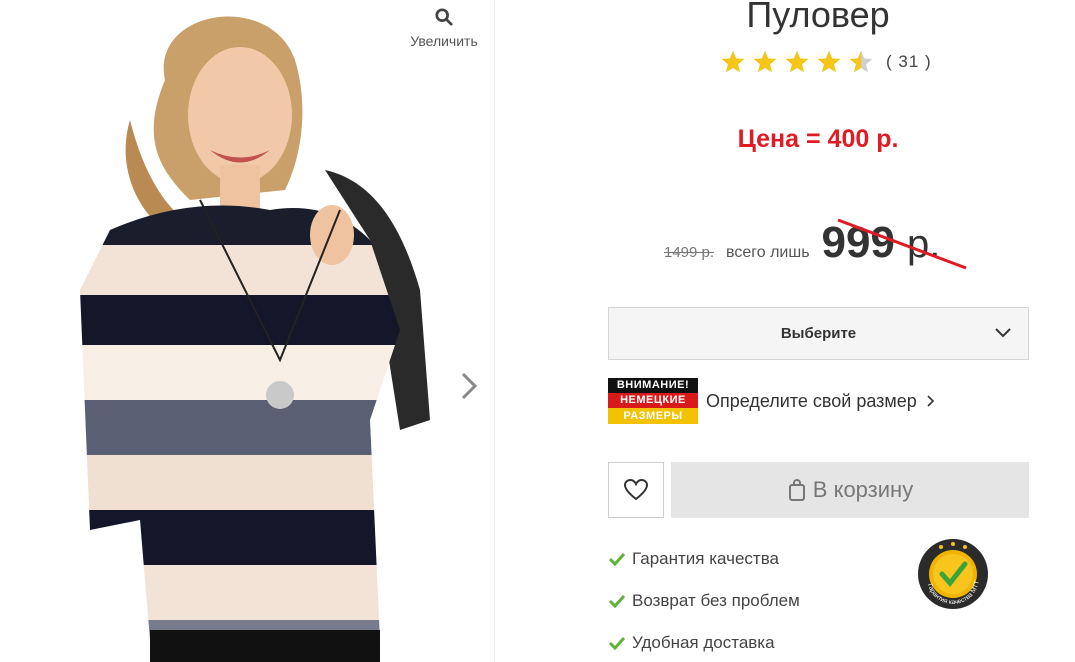 Image resolution: width=1075 pixels, height=662 pixels. What do you see at coordinates (863, 489) in the screenshot?
I see `add-to-cart-label: В корзину` at bounding box center [863, 489].